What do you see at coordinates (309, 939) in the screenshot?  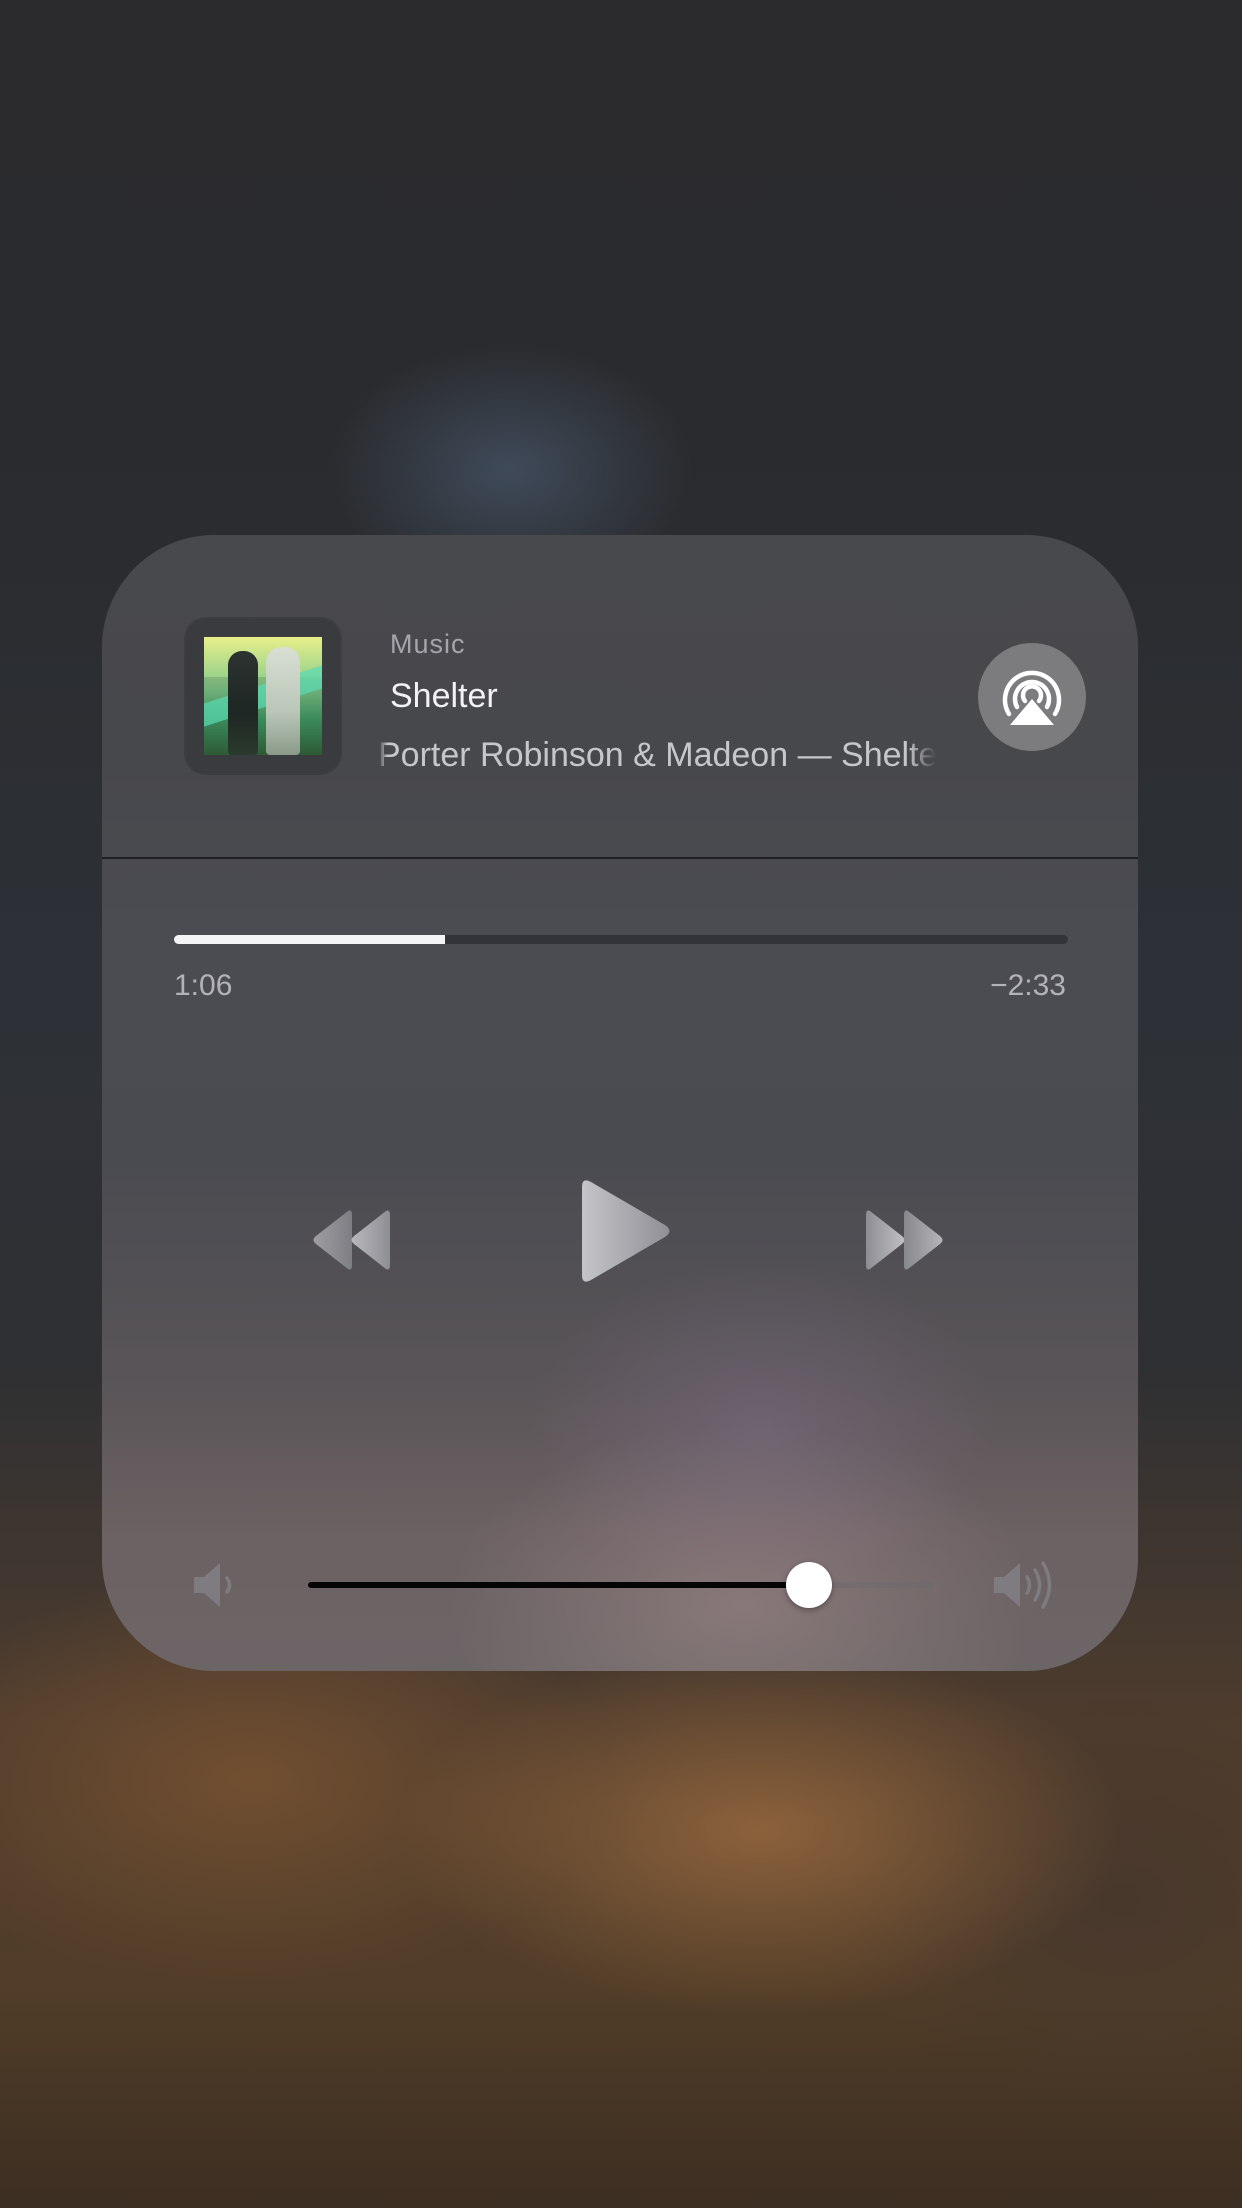 I see `playback-progress-fill` at bounding box center [309, 939].